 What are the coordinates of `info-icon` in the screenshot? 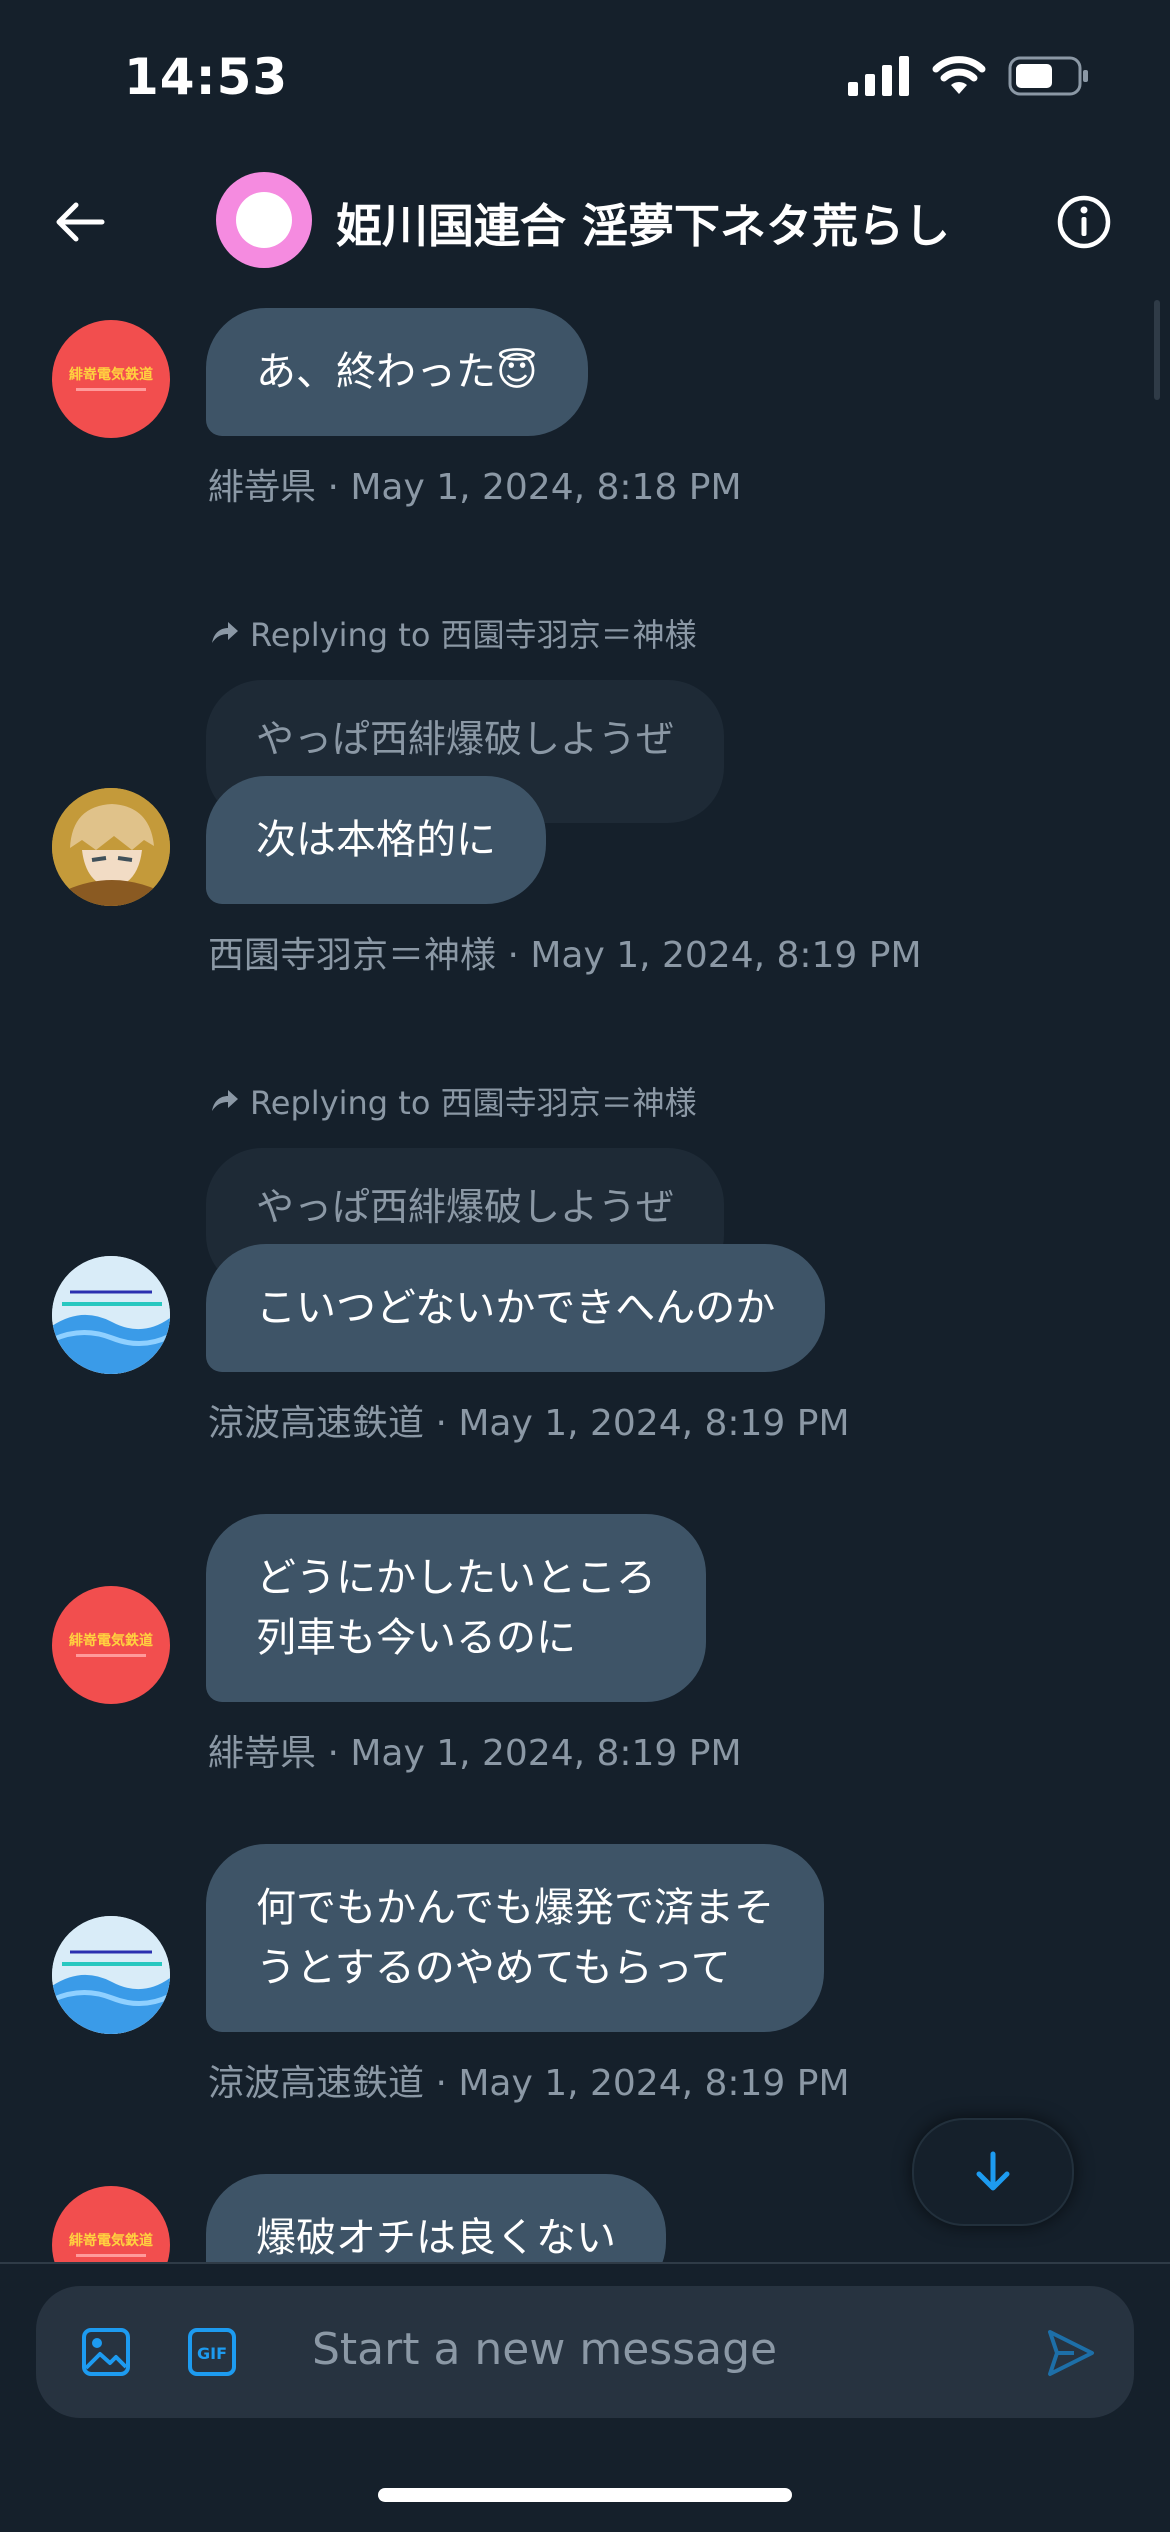 It's located at (1084, 222).